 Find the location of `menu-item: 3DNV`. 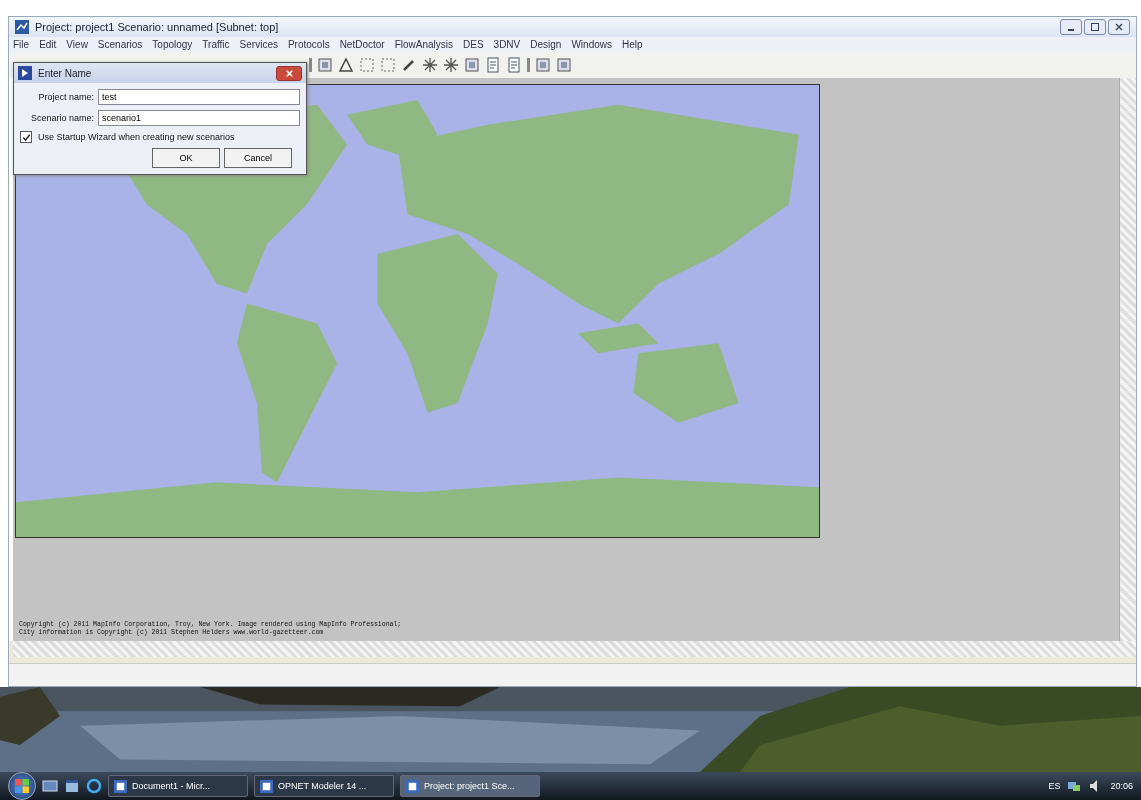

menu-item: 3DNV is located at coordinates (507, 44).